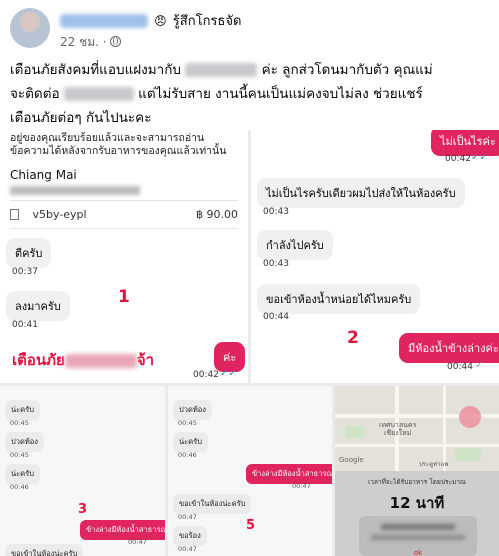  Describe the element at coordinates (353, 338) in the screenshot. I see `step-number: 2` at that location.